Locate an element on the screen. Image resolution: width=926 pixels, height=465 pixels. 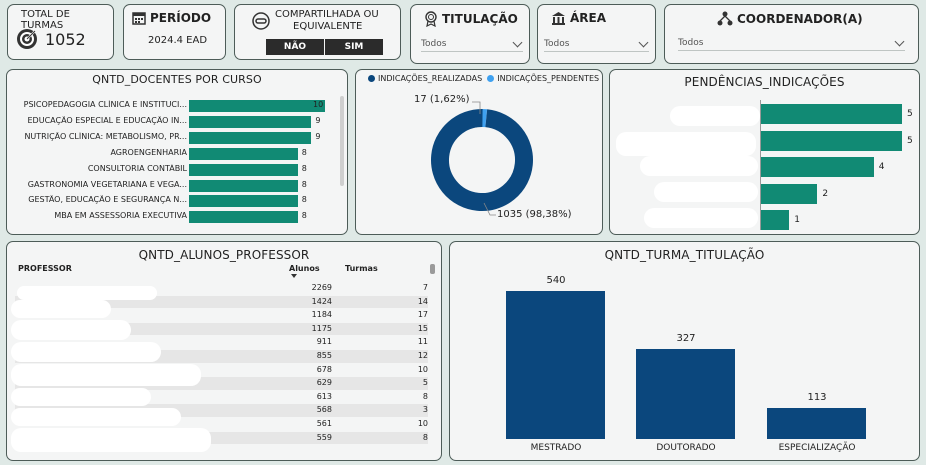
total-turmas-value: 1052 is located at coordinates (65, 39).